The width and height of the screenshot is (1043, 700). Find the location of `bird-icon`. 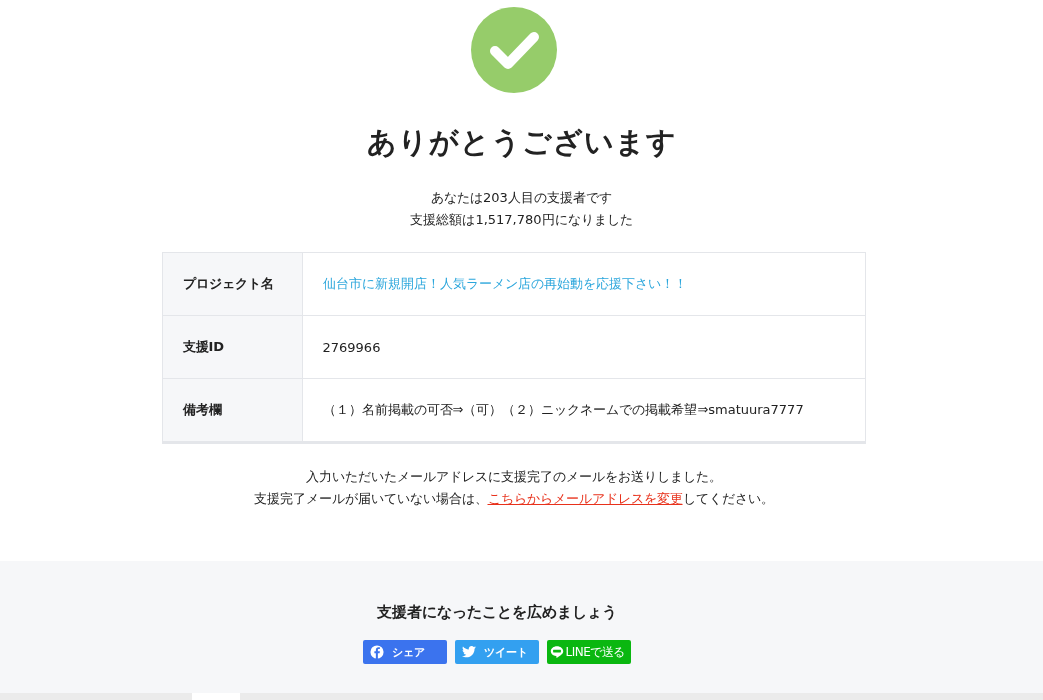

bird-icon is located at coordinates (468, 652).